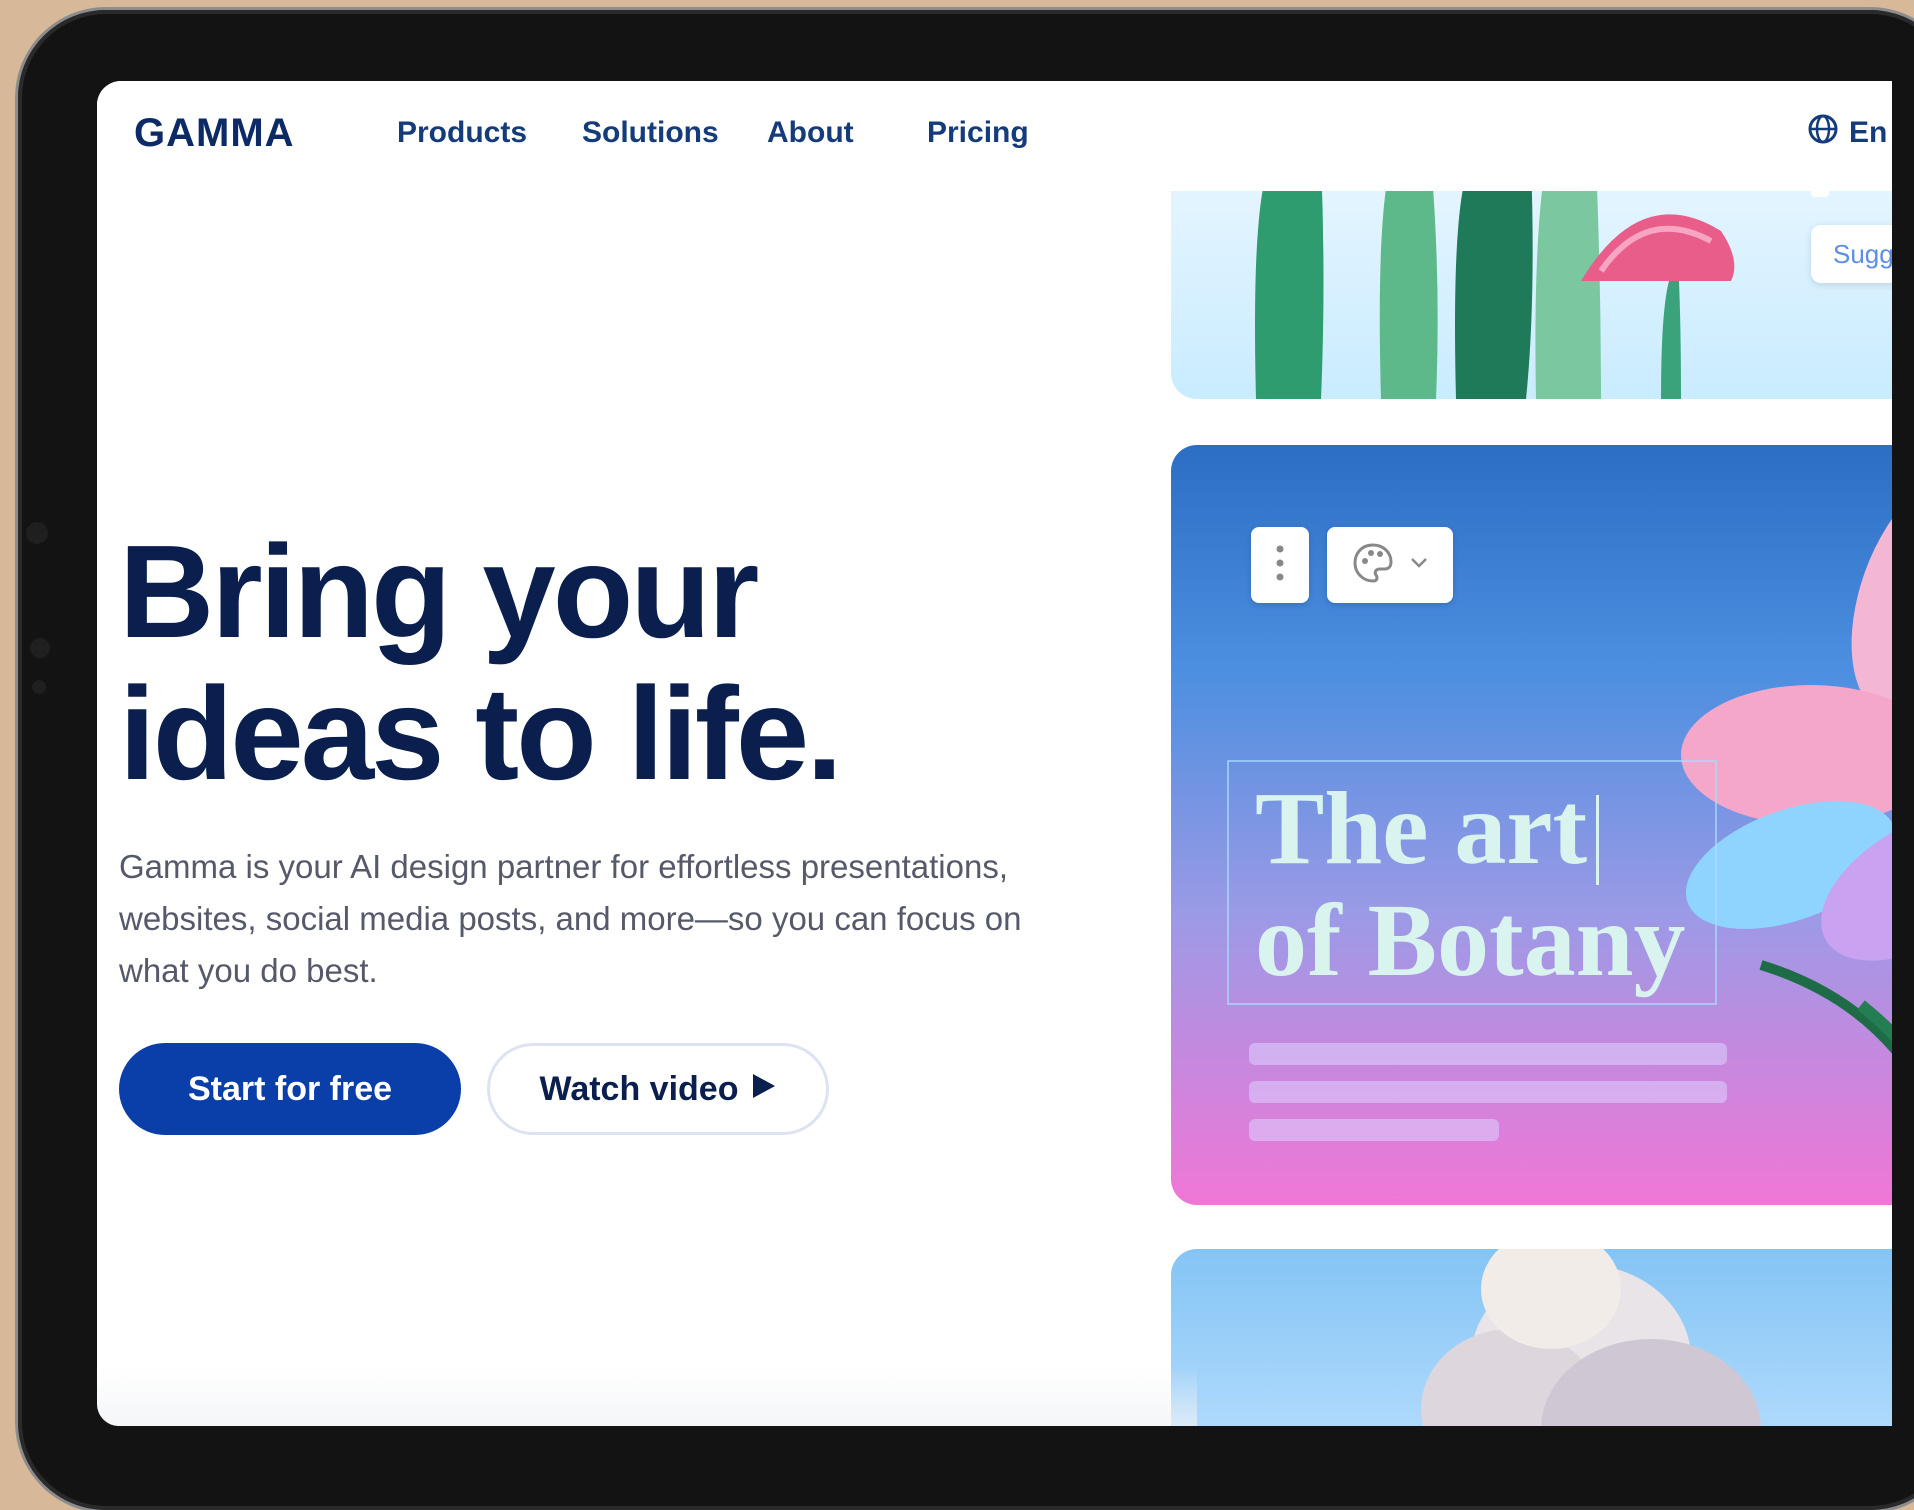 The width and height of the screenshot is (1914, 1510). I want to click on nav-link-products: Products, so click(462, 133).